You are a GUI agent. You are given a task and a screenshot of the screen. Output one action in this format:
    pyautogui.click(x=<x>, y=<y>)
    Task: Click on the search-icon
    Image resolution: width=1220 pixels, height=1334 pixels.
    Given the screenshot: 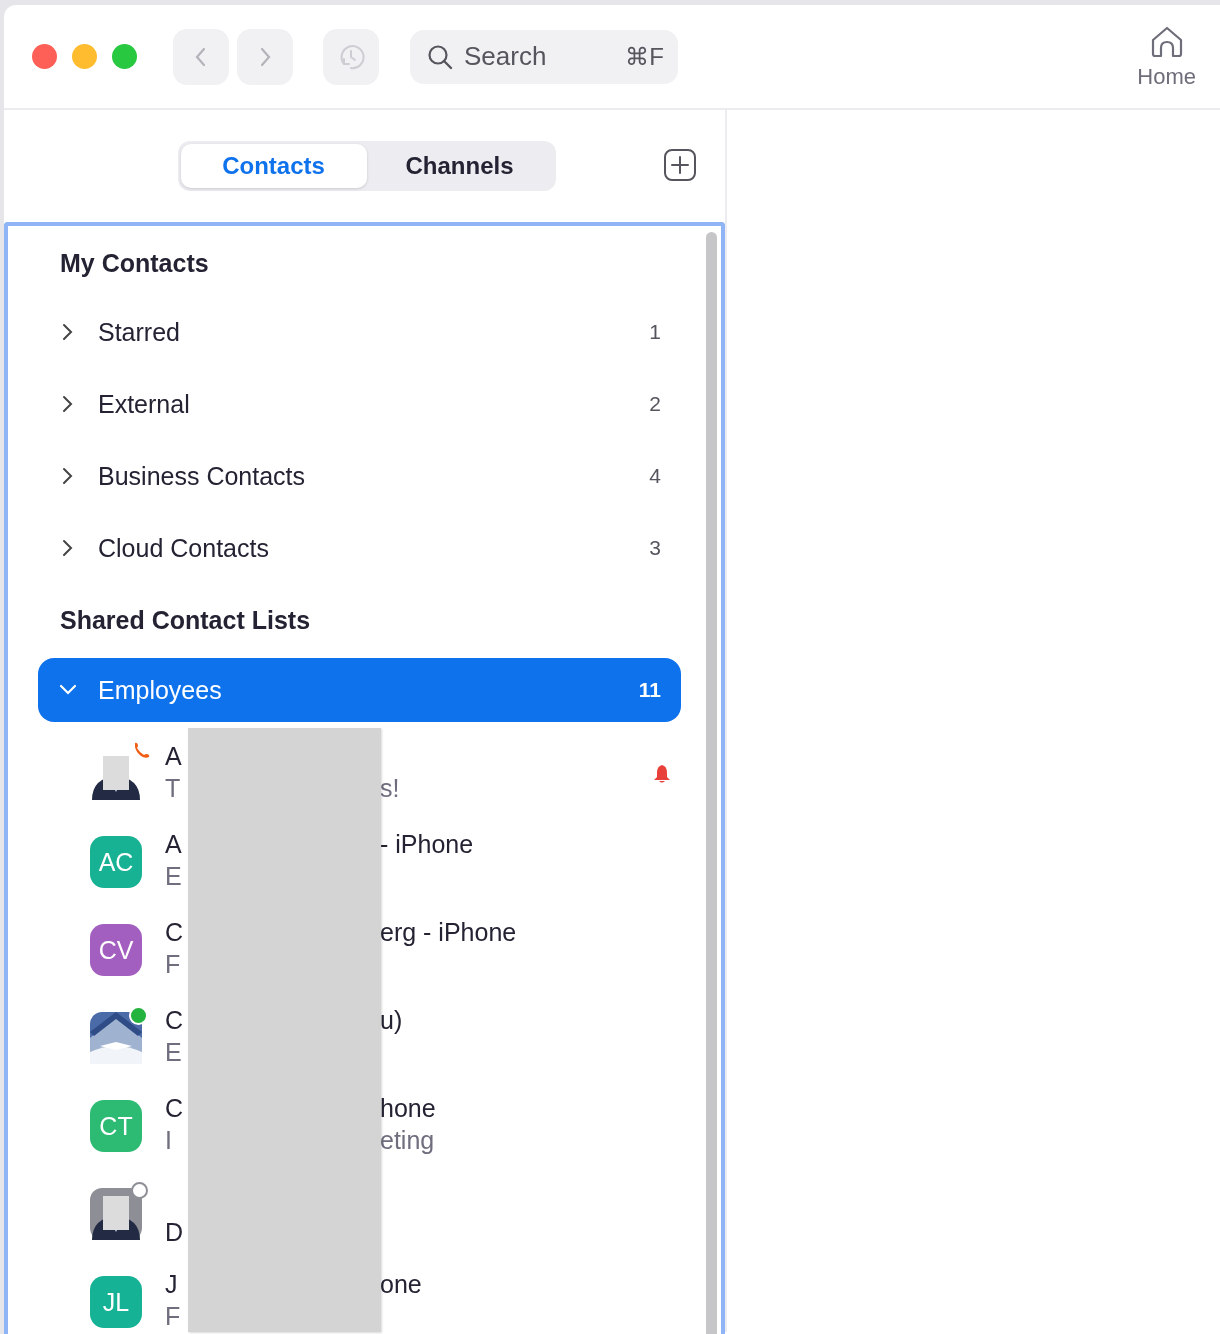 What is the action you would take?
    pyautogui.click(x=440, y=56)
    